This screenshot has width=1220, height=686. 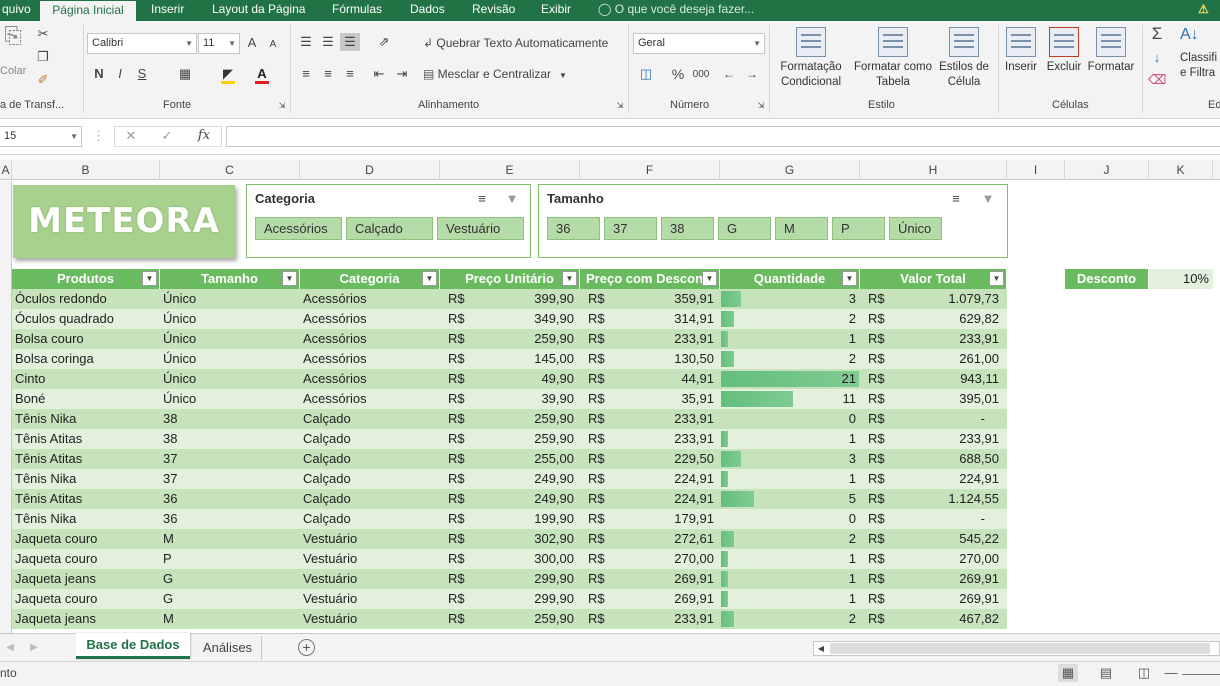 I want to click on column-header: I, so click(x=1036, y=170).